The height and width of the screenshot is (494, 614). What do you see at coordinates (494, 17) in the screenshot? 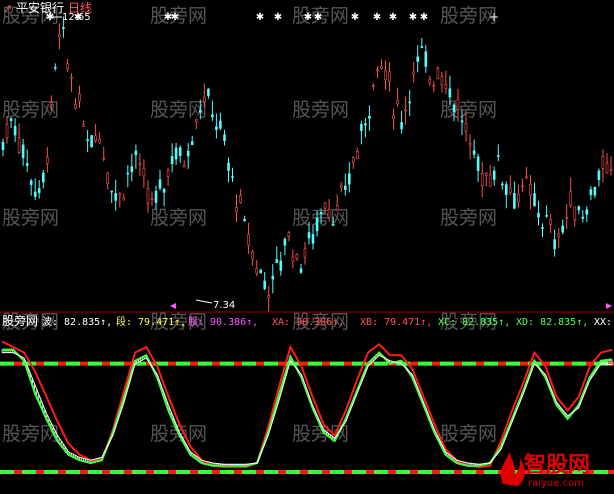
I see `signal-marker: +` at bounding box center [494, 17].